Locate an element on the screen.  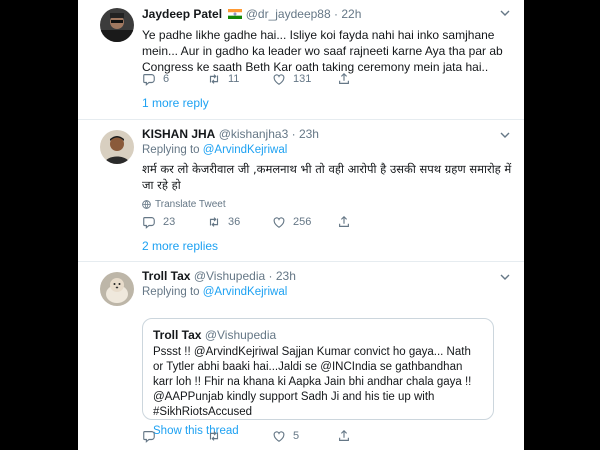
like-button: 256 is located at coordinates (304, 222).